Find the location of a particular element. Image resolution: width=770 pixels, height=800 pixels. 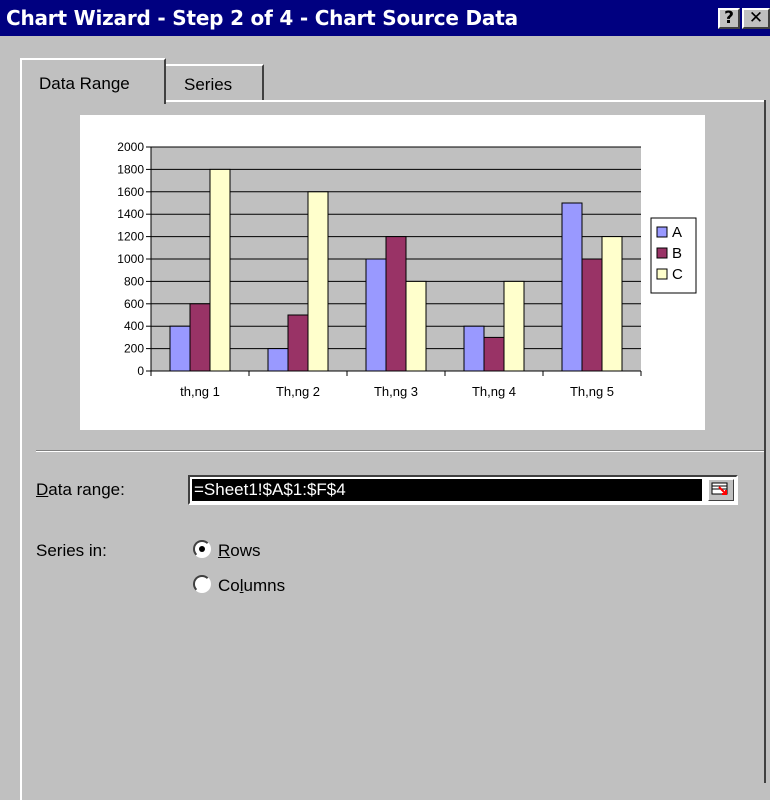

y-tick-label: 800 is located at coordinates (134, 281).